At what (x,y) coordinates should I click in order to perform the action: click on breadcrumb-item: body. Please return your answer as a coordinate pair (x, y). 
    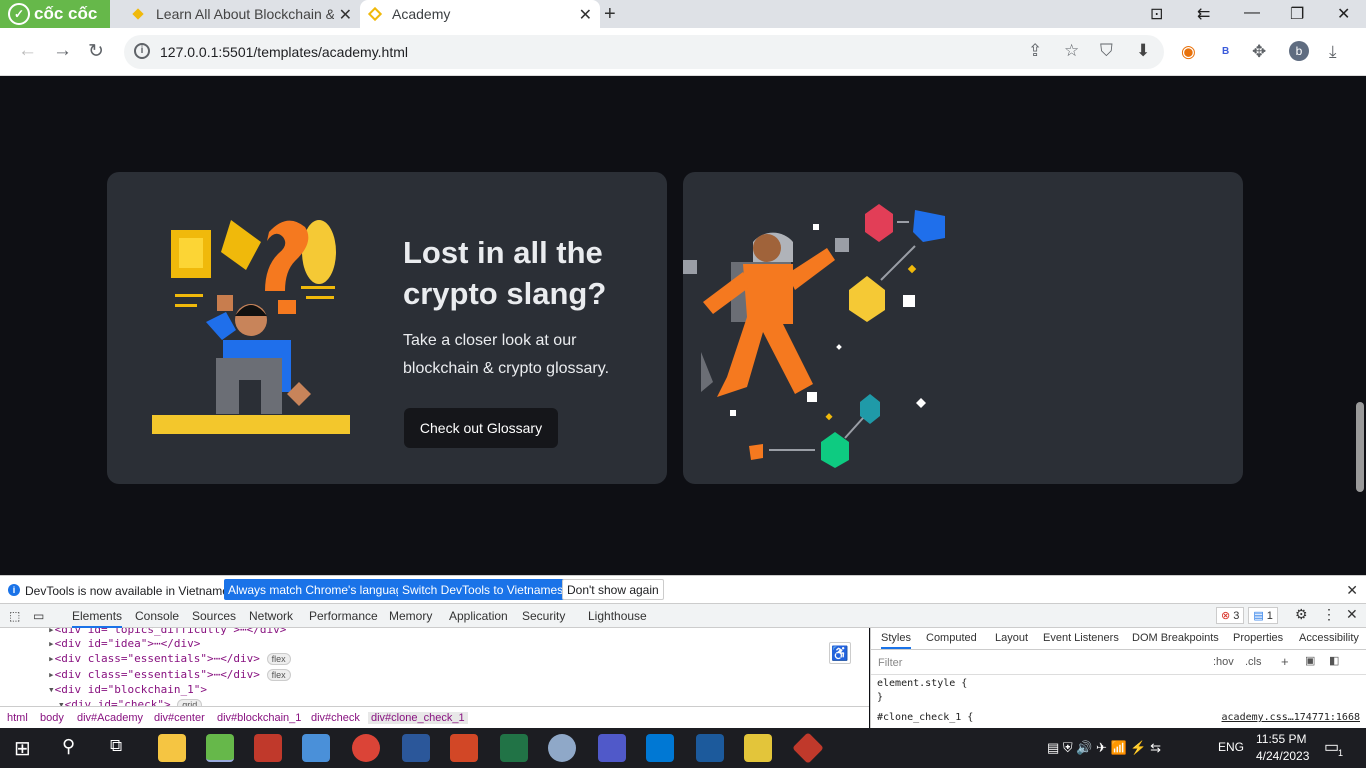
    Looking at the image, I should click on (52, 718).